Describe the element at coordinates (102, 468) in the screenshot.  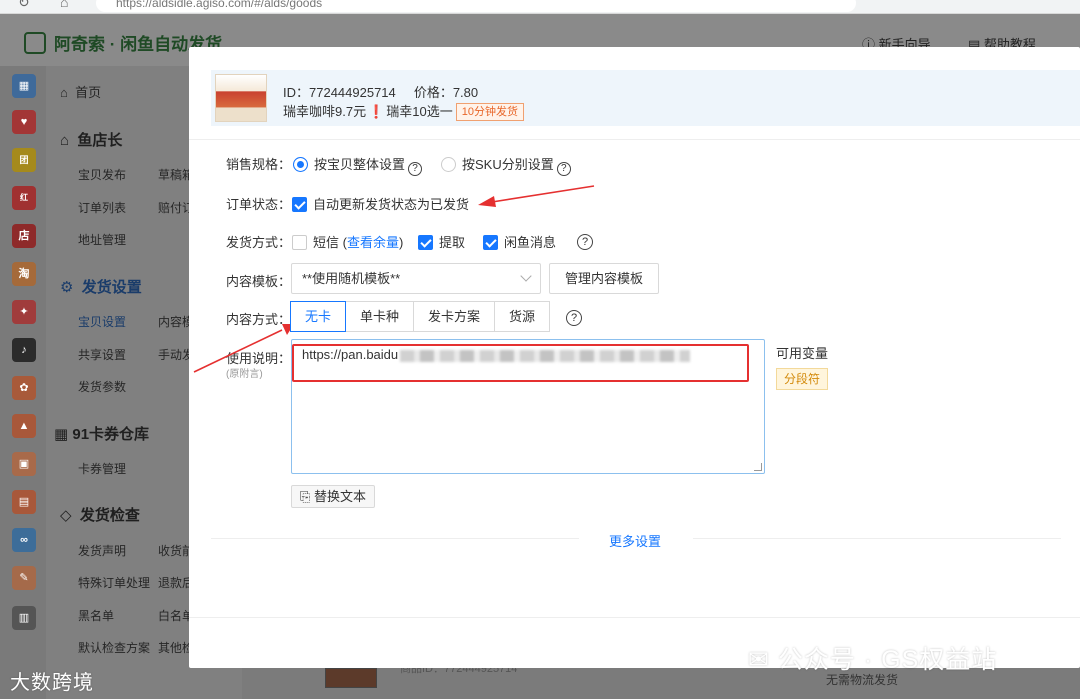
I see `sidebar-item-card-manage: 卡券管理` at that location.